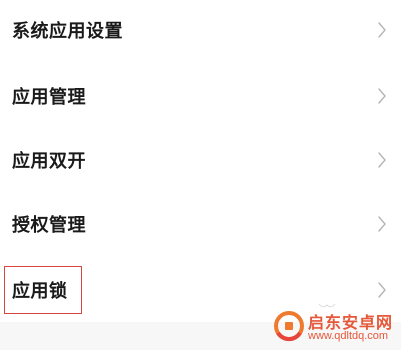  What do you see at coordinates (348, 336) in the screenshot?
I see `watermark-url: www.qdltdq.com` at bounding box center [348, 336].